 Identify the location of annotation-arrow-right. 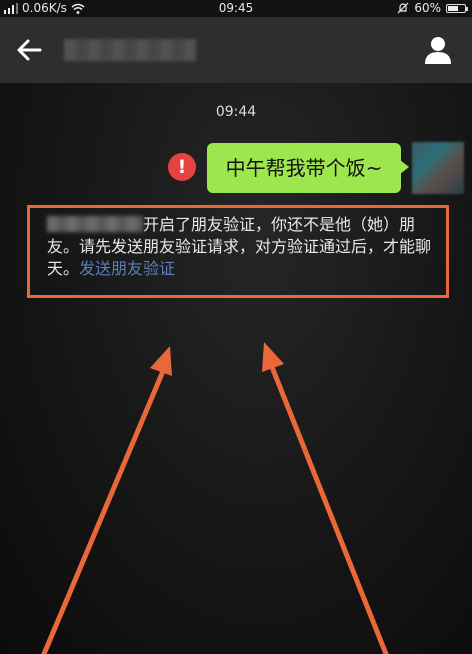
(325, 498).